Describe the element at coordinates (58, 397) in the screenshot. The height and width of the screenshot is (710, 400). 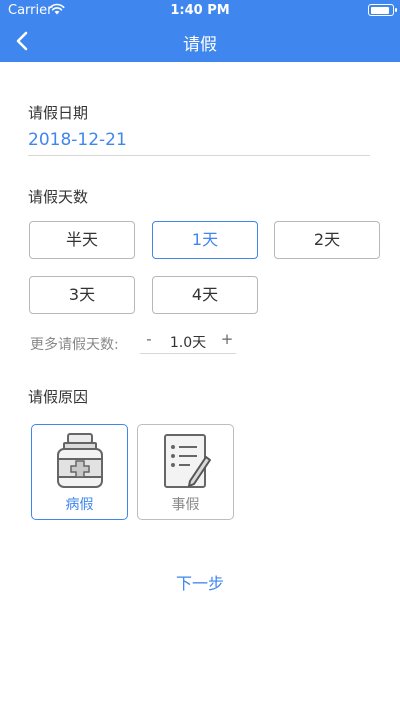
I see `reason-label: 请假原因` at that location.